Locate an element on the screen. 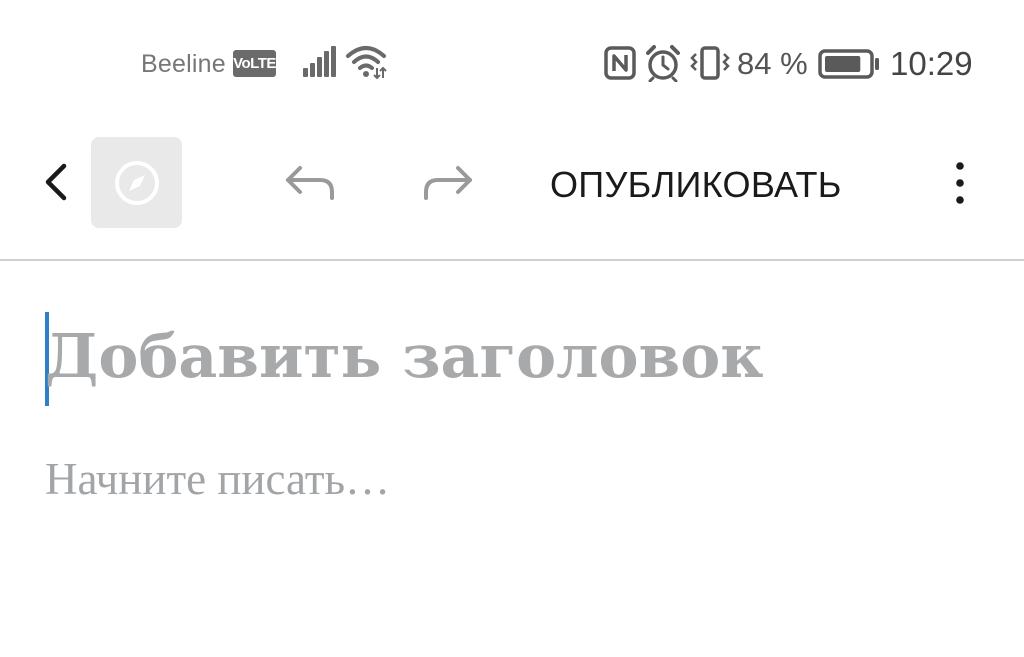 Image resolution: width=1024 pixels, height=657 pixels. more-vertical-icon is located at coordinates (960, 183).